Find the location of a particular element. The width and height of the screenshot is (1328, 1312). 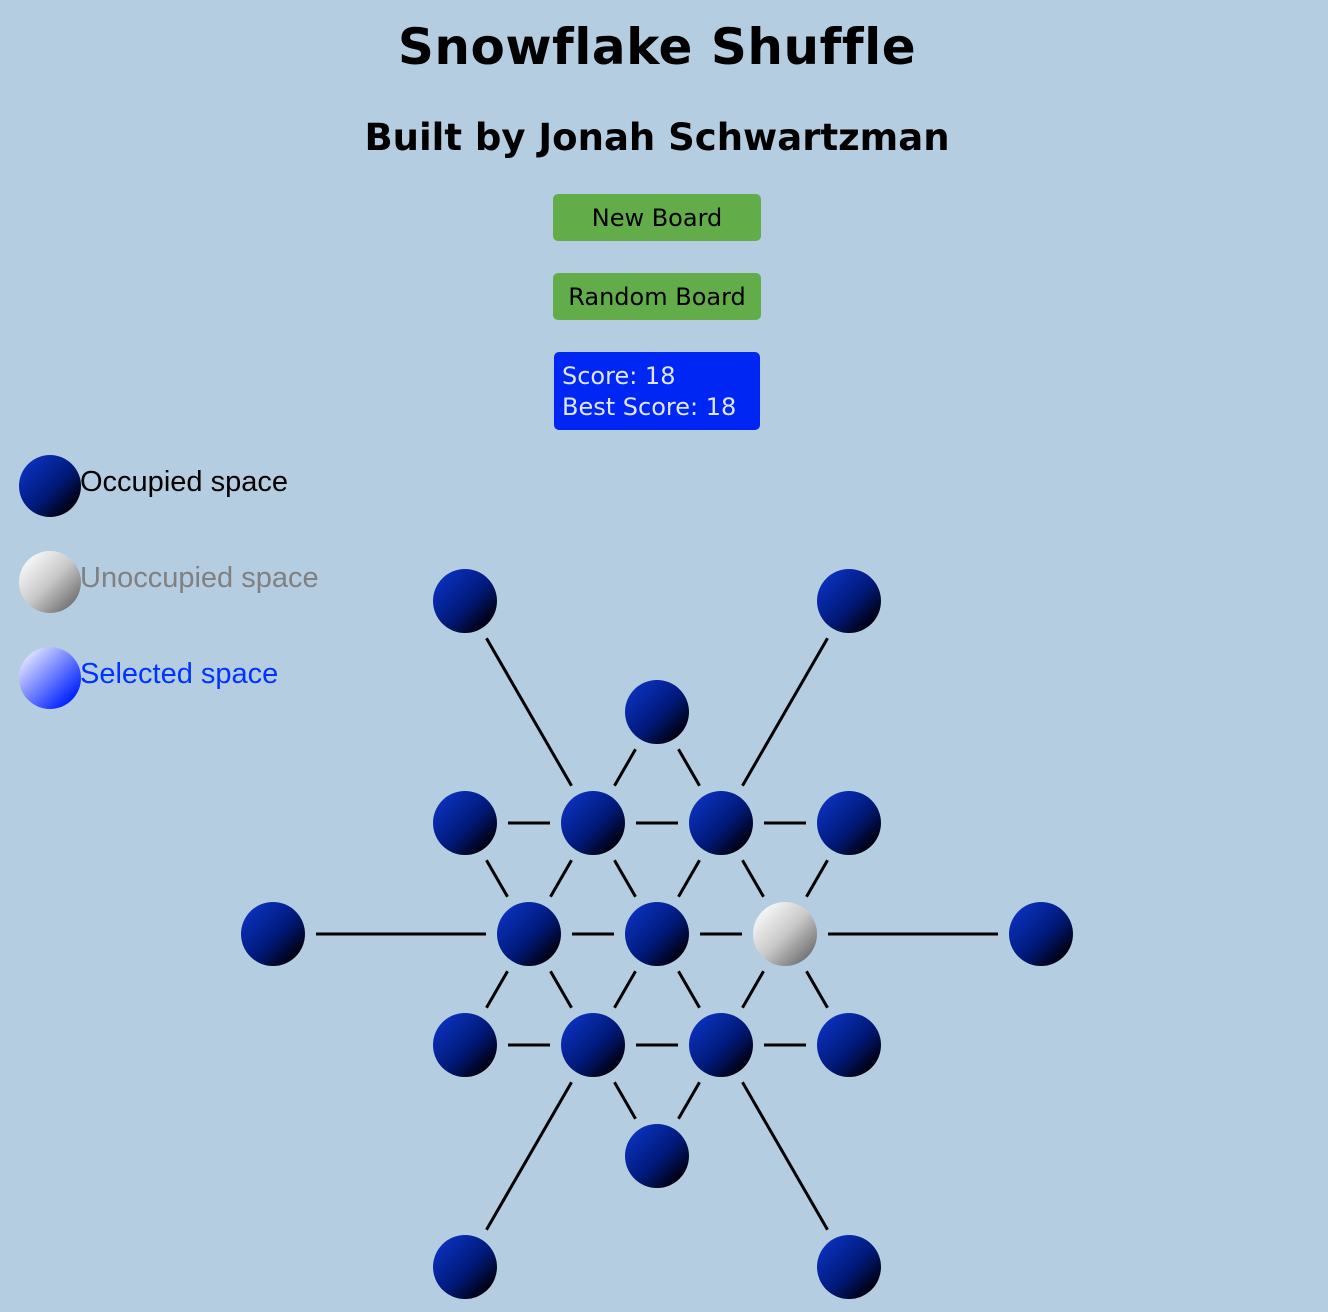

board-space-row2-b-occupied is located at coordinates (657, 934).